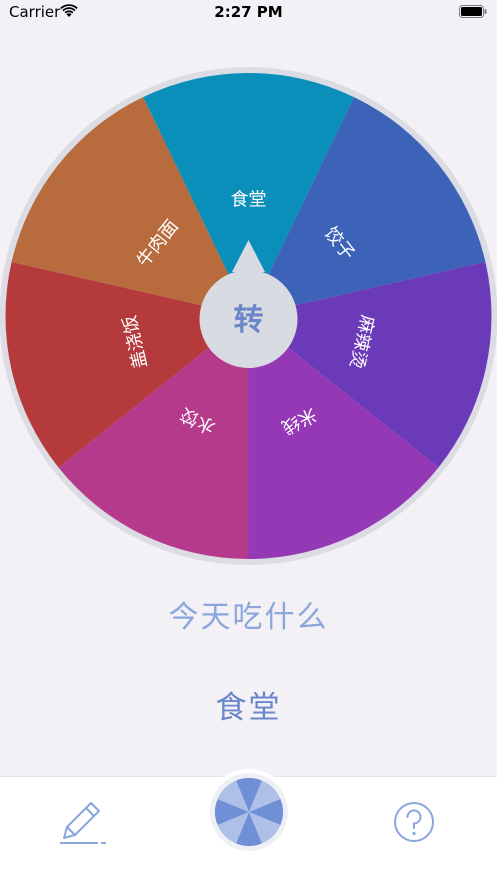 Image resolution: width=497 pixels, height=884 pixels. I want to click on wheel-icon, so click(249, 812).